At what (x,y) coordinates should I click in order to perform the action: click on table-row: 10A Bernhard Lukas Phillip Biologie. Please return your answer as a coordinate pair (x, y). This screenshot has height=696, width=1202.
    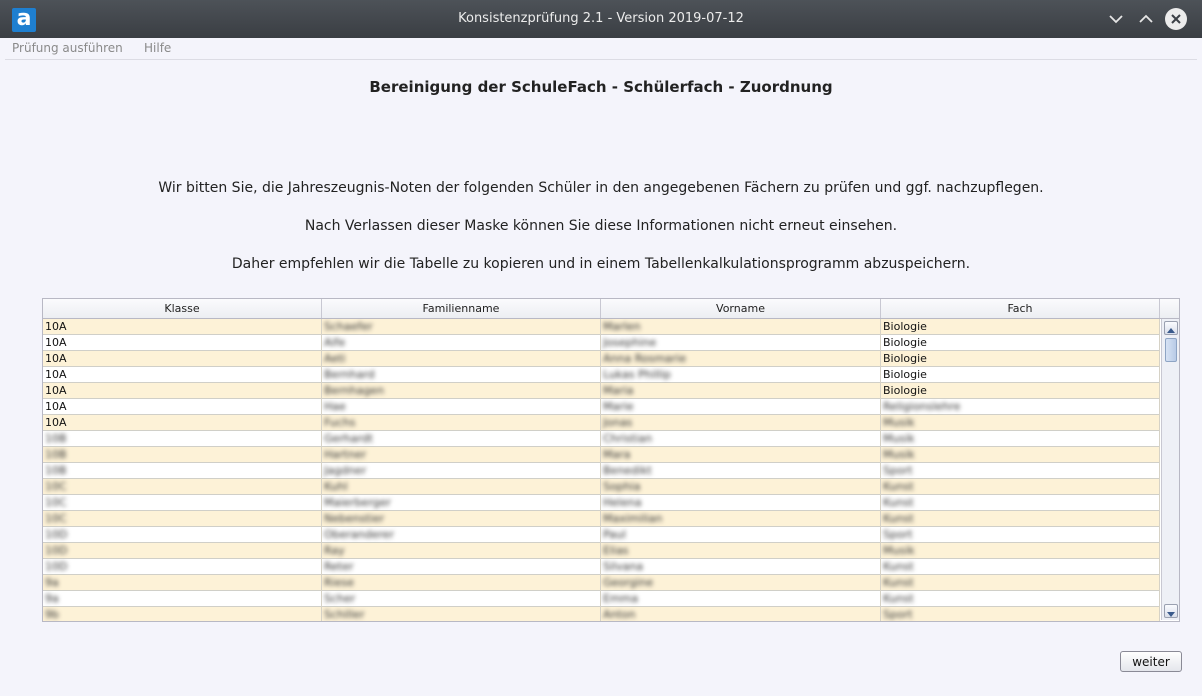
    Looking at the image, I should click on (601, 375).